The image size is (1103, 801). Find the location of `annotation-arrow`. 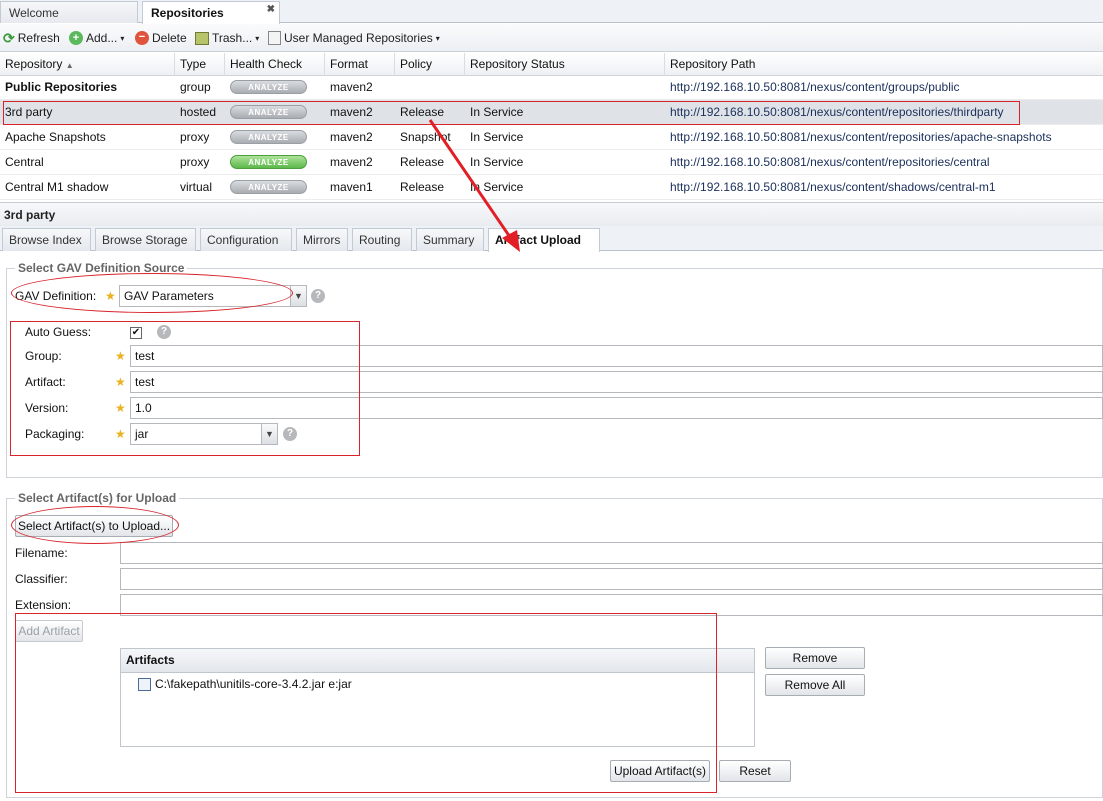

annotation-arrow is located at coordinates (474, 185).